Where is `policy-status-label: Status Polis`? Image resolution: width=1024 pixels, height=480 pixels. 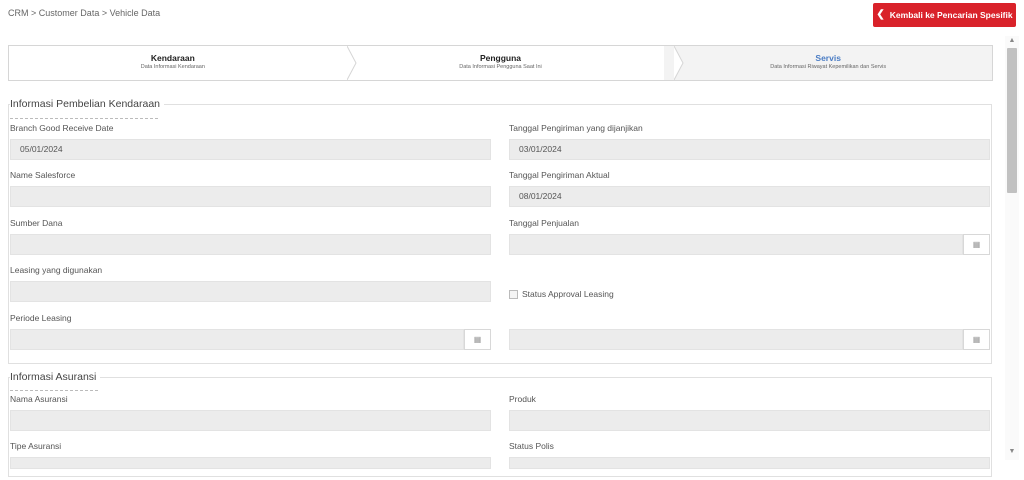
policy-status-label: Status Polis is located at coordinates (531, 446).